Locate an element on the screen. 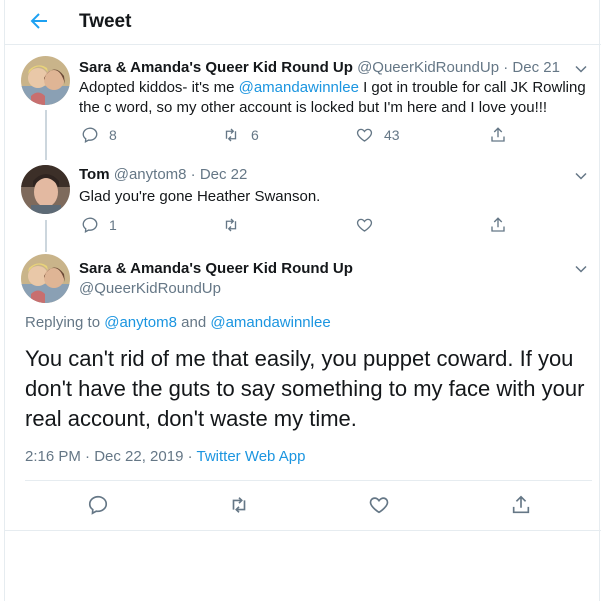  reply-count: 1 is located at coordinates (113, 225).